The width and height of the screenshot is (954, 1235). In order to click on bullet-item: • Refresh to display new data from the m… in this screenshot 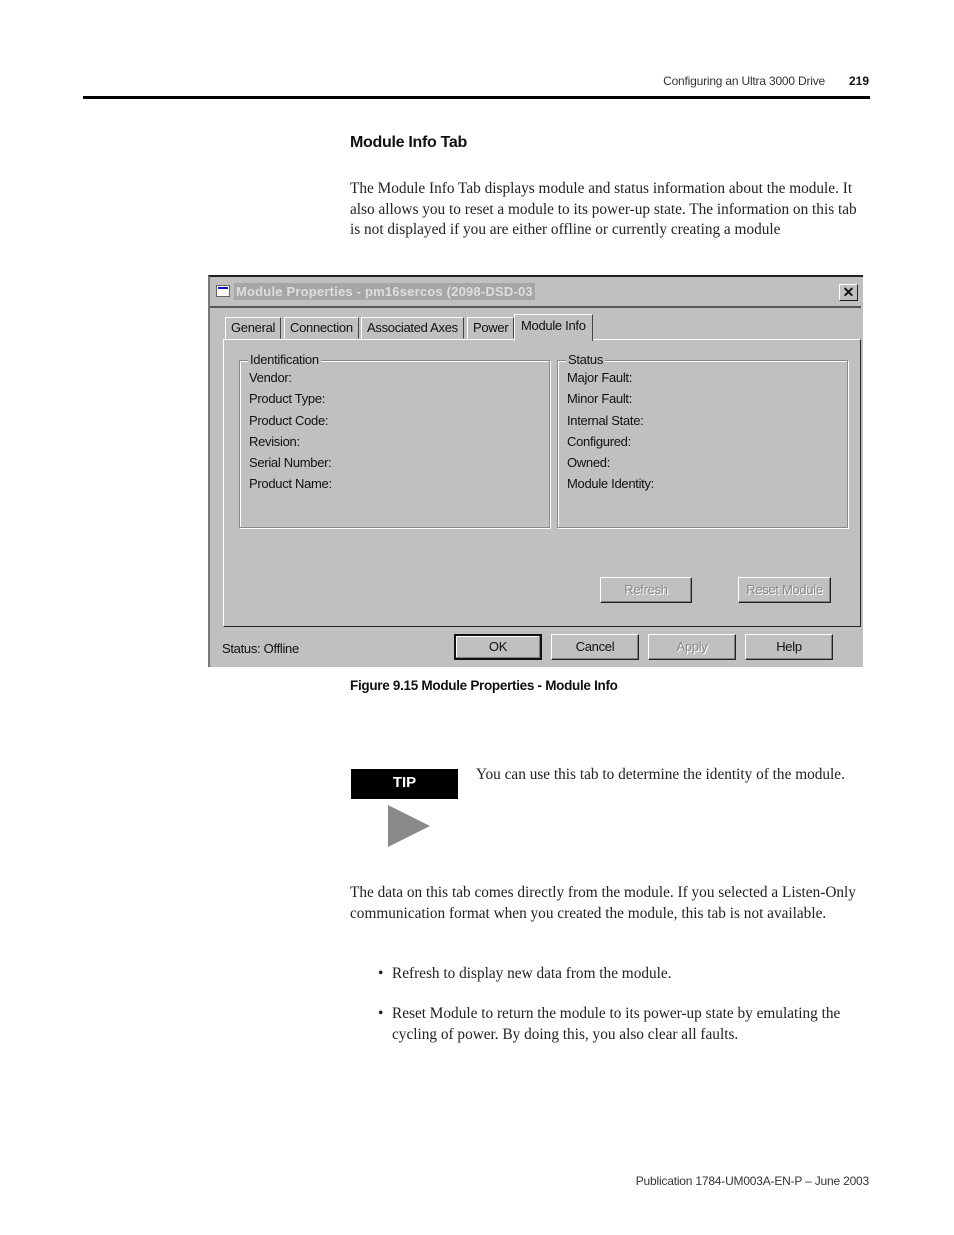, I will do `click(623, 974)`.